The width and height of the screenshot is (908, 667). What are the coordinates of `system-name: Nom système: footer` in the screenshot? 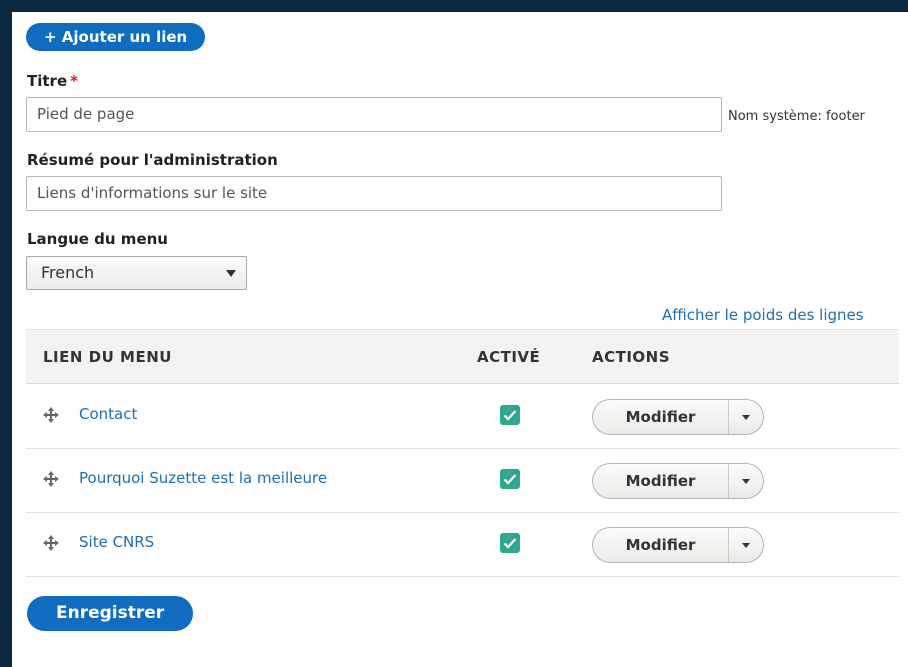 It's located at (796, 116).